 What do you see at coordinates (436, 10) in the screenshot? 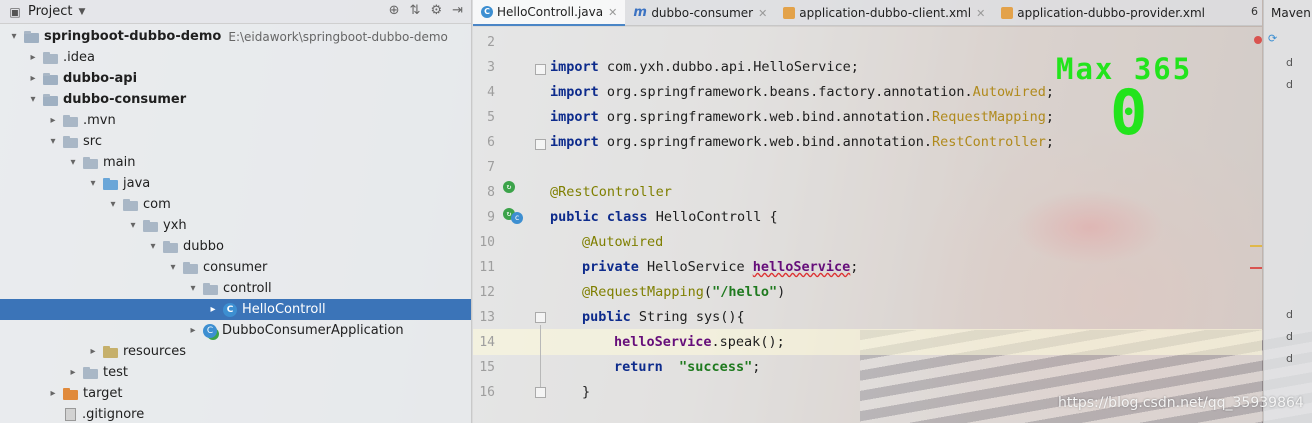
I see `gear-icon: ⚙` at bounding box center [436, 10].